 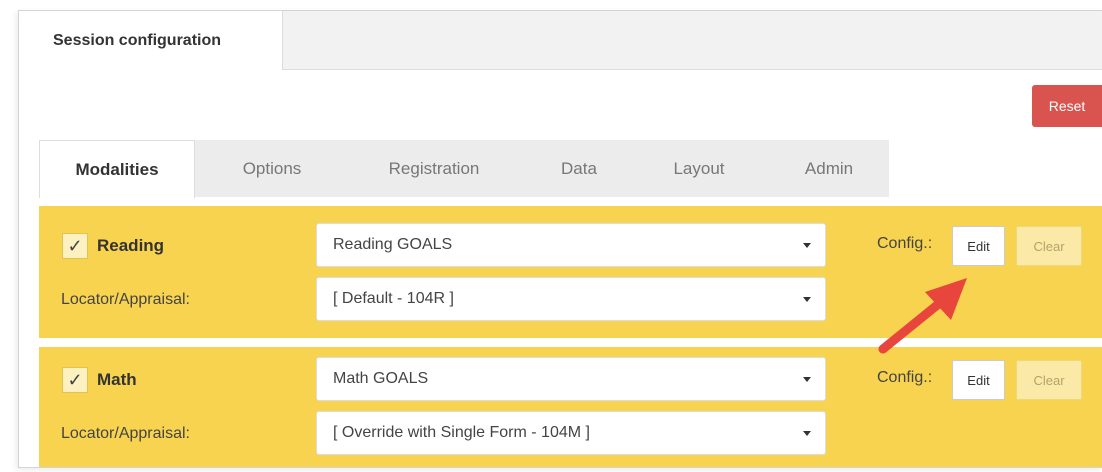 I want to click on reading-clear-button: Clear, so click(x=1049, y=246).